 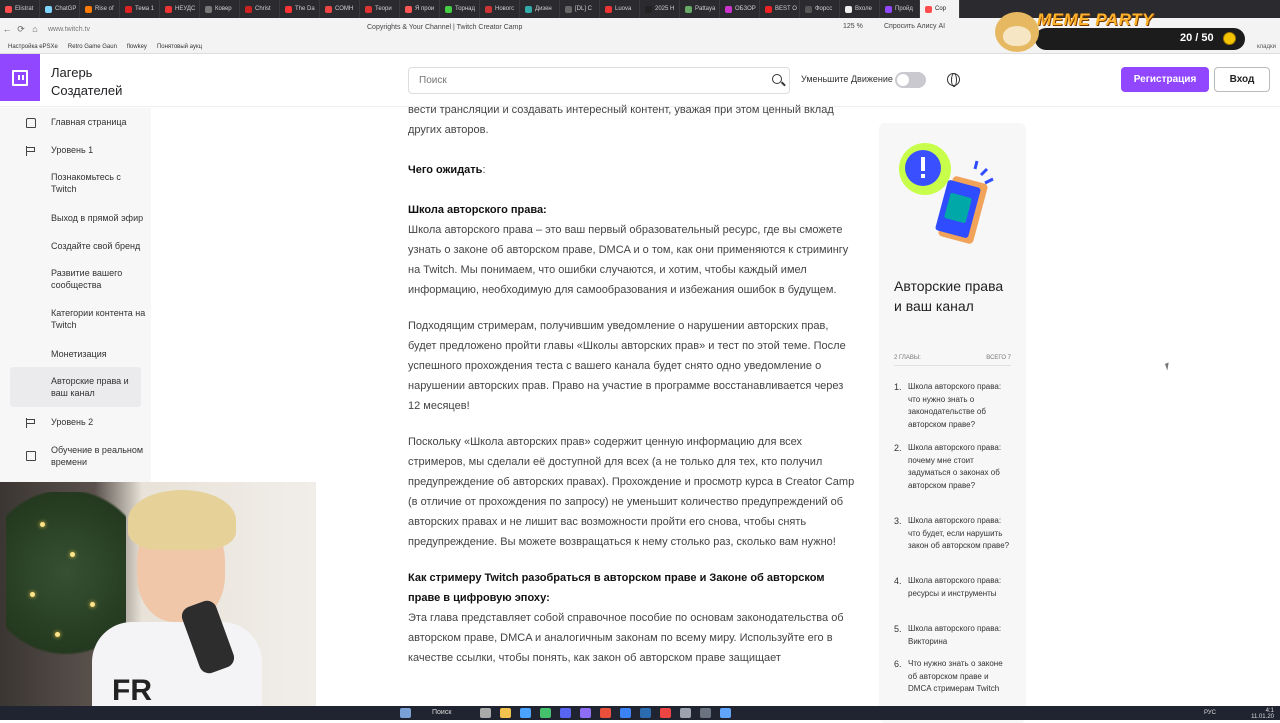 I want to click on browser-tab: The Da, so click(x=300, y=9).